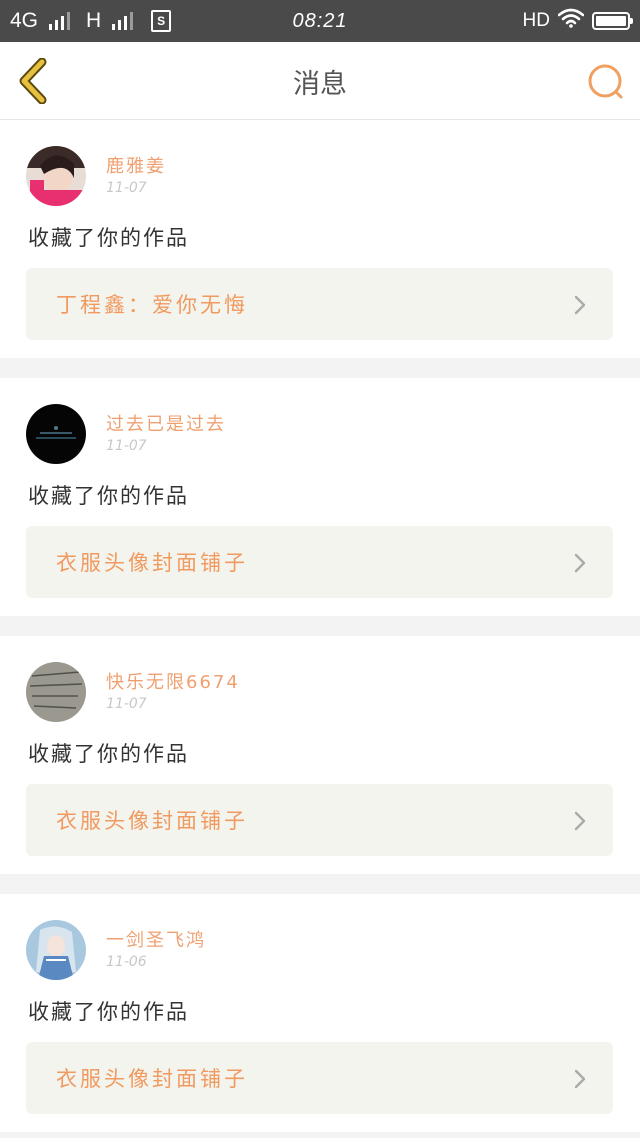  I want to click on username-link: 快乐无限6674, so click(173, 681).